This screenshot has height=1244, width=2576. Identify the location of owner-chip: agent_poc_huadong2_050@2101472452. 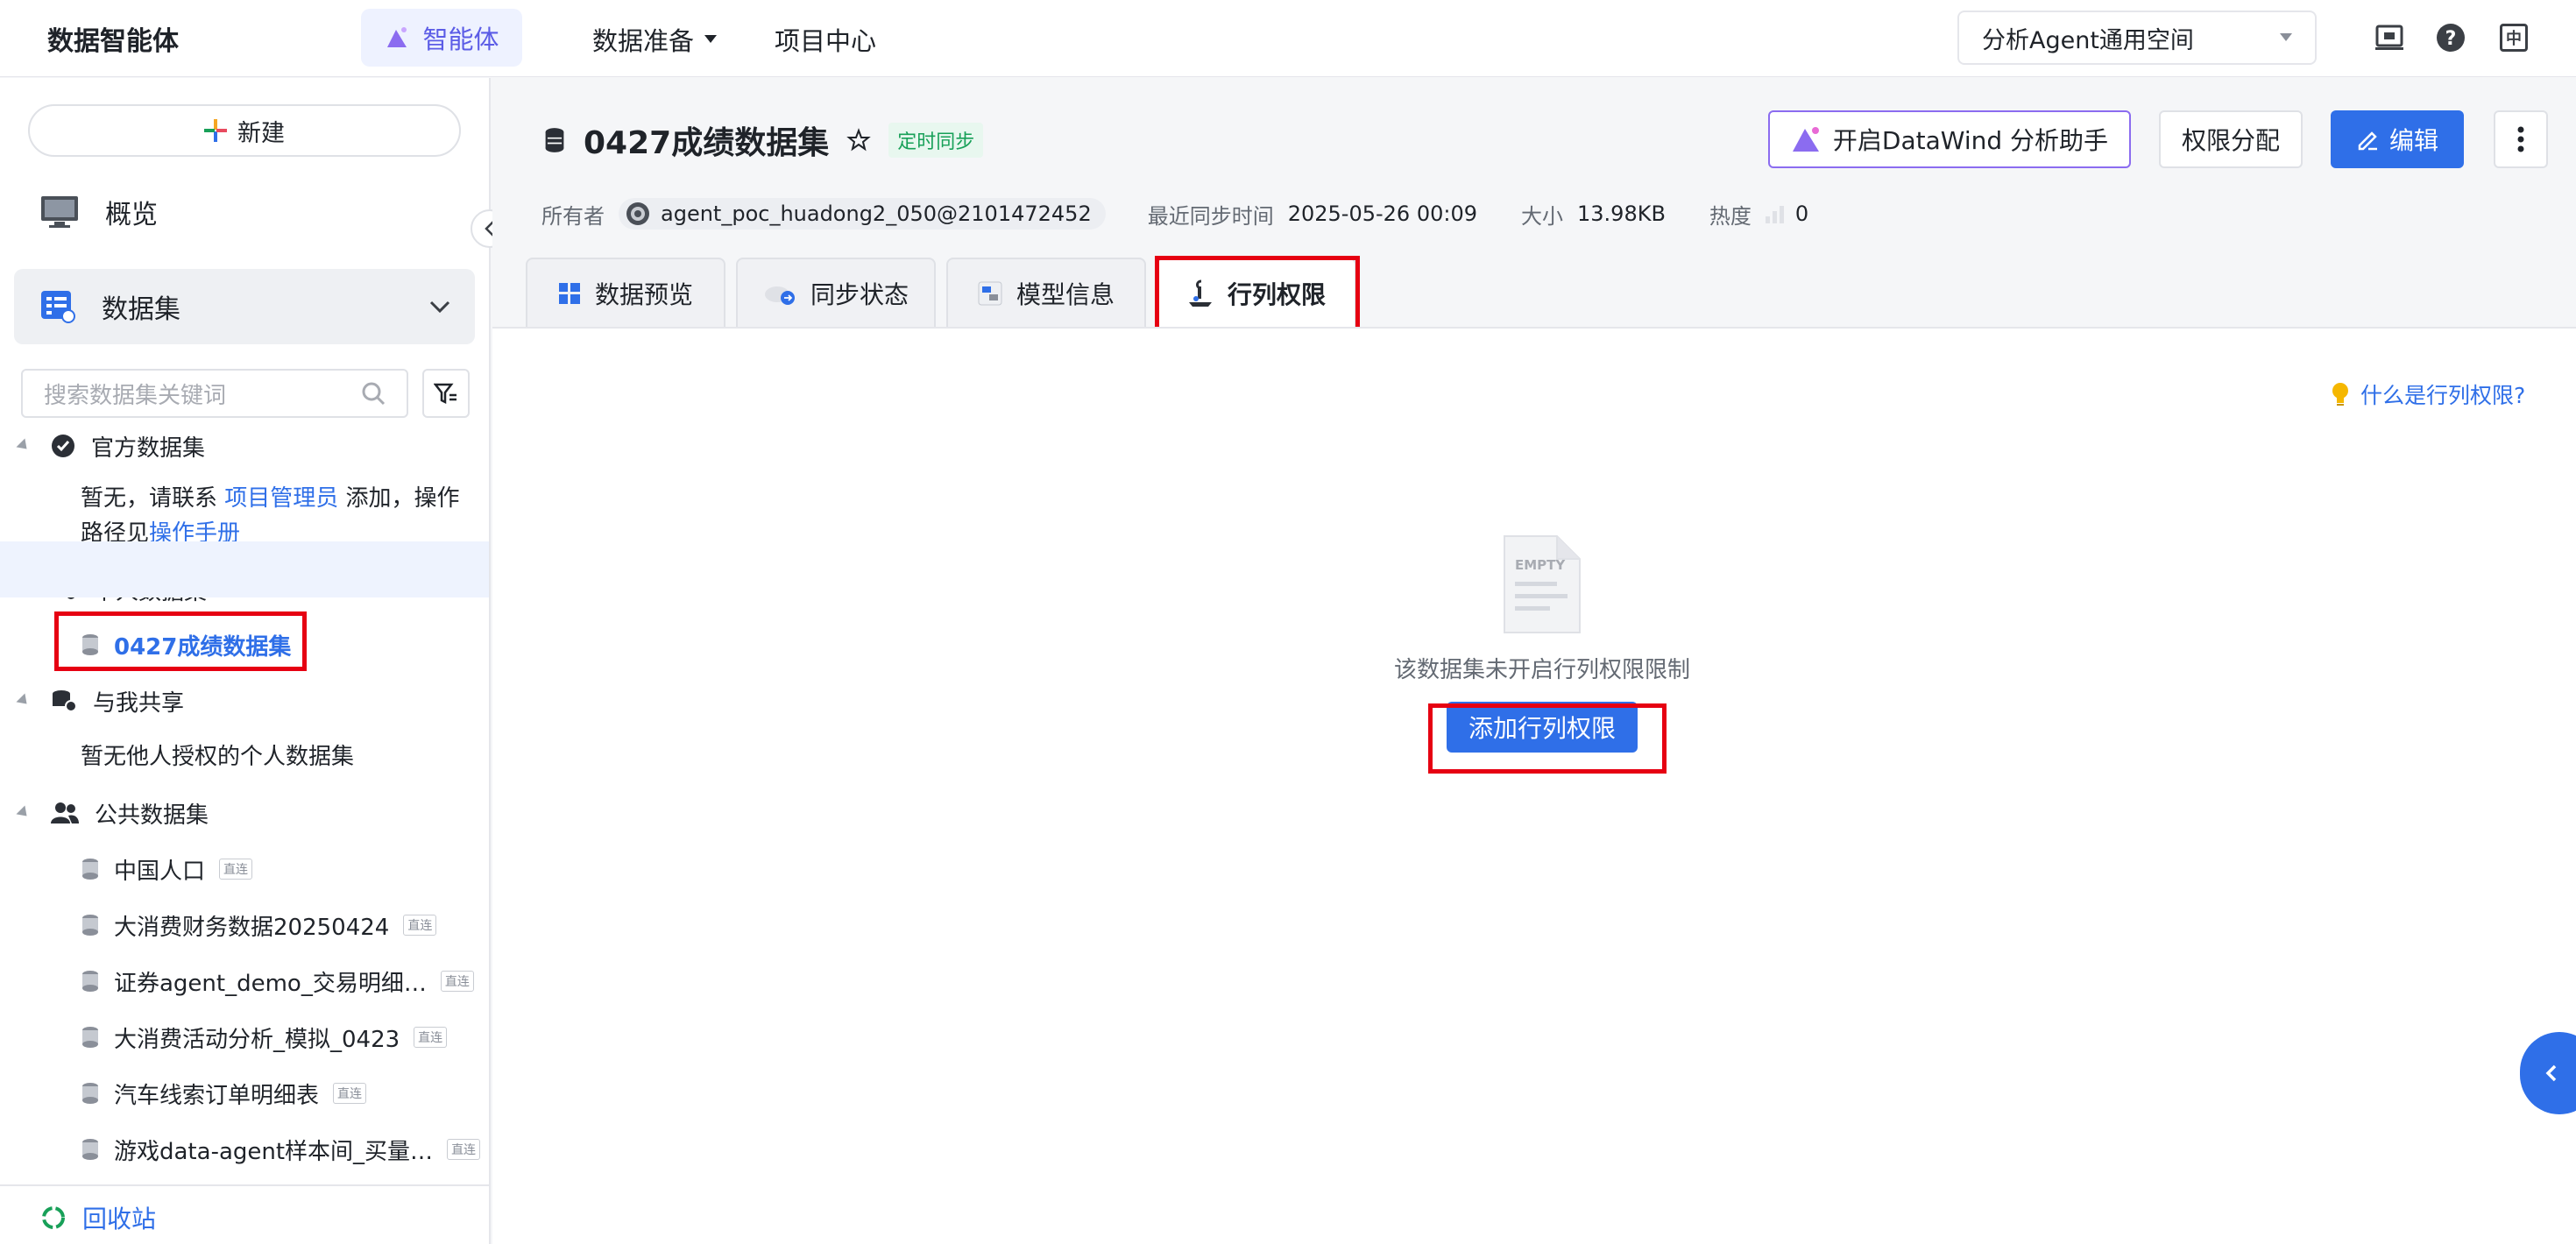
(862, 214).